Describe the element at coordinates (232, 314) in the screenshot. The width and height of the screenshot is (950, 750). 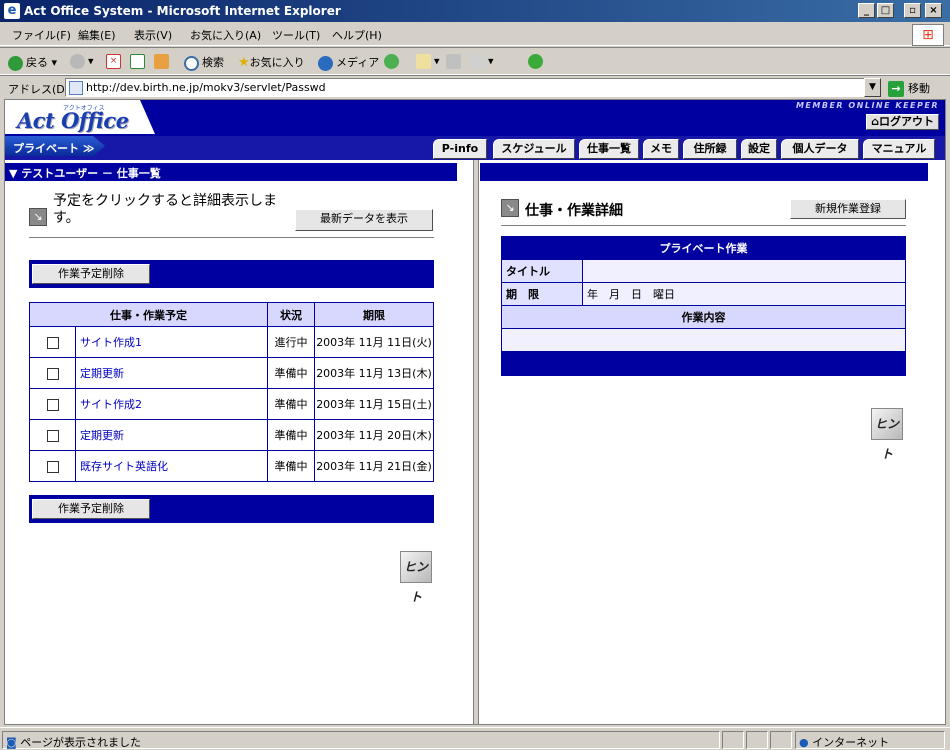
I see `task-table-header: 仕事・作業予定 状況 期限` at that location.